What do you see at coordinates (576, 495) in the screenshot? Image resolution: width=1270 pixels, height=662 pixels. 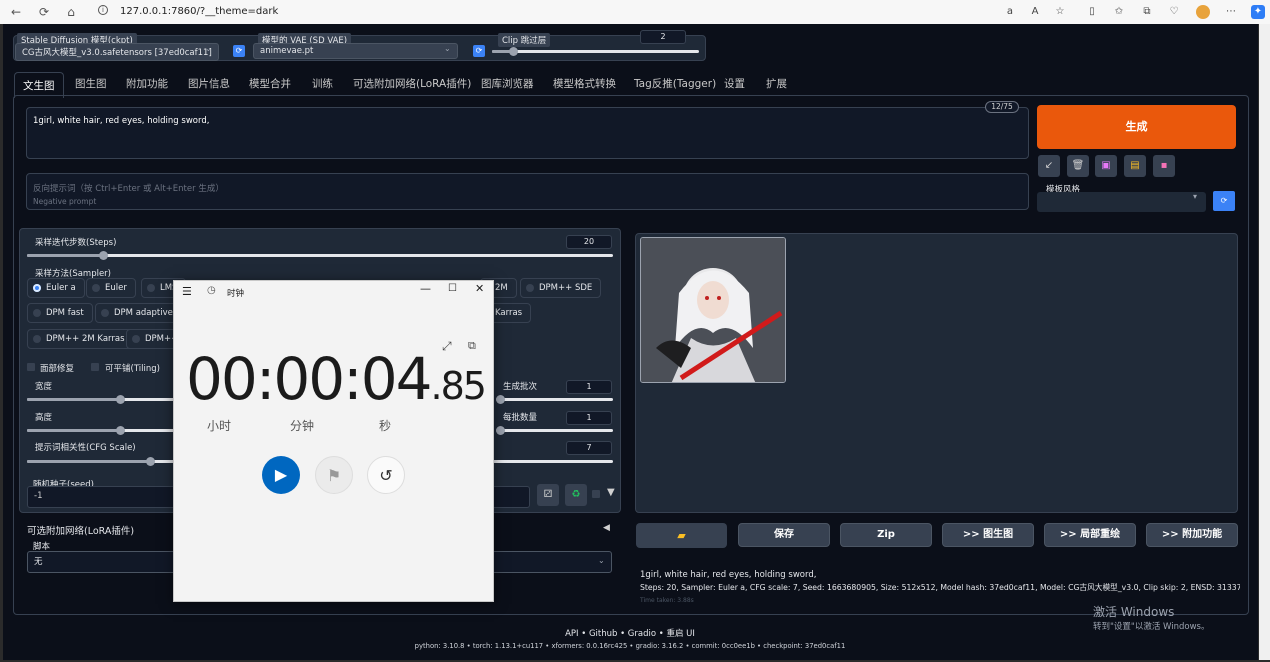 I see `recycle-icon: ♻` at bounding box center [576, 495].